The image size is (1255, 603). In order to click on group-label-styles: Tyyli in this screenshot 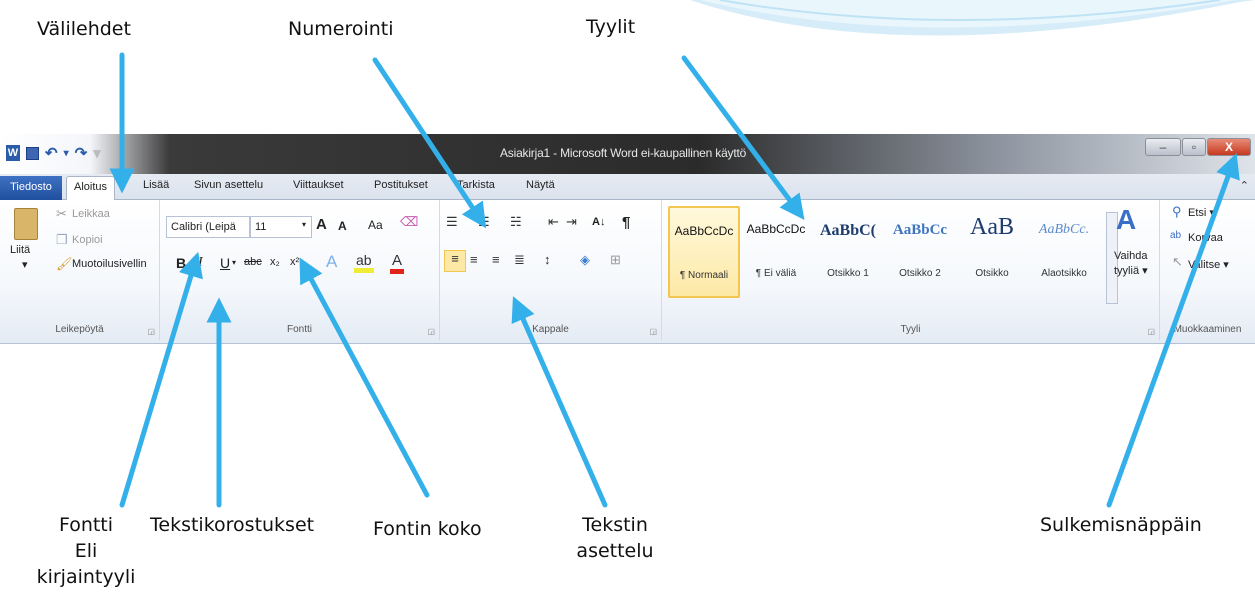, I will do `click(910, 329)`.